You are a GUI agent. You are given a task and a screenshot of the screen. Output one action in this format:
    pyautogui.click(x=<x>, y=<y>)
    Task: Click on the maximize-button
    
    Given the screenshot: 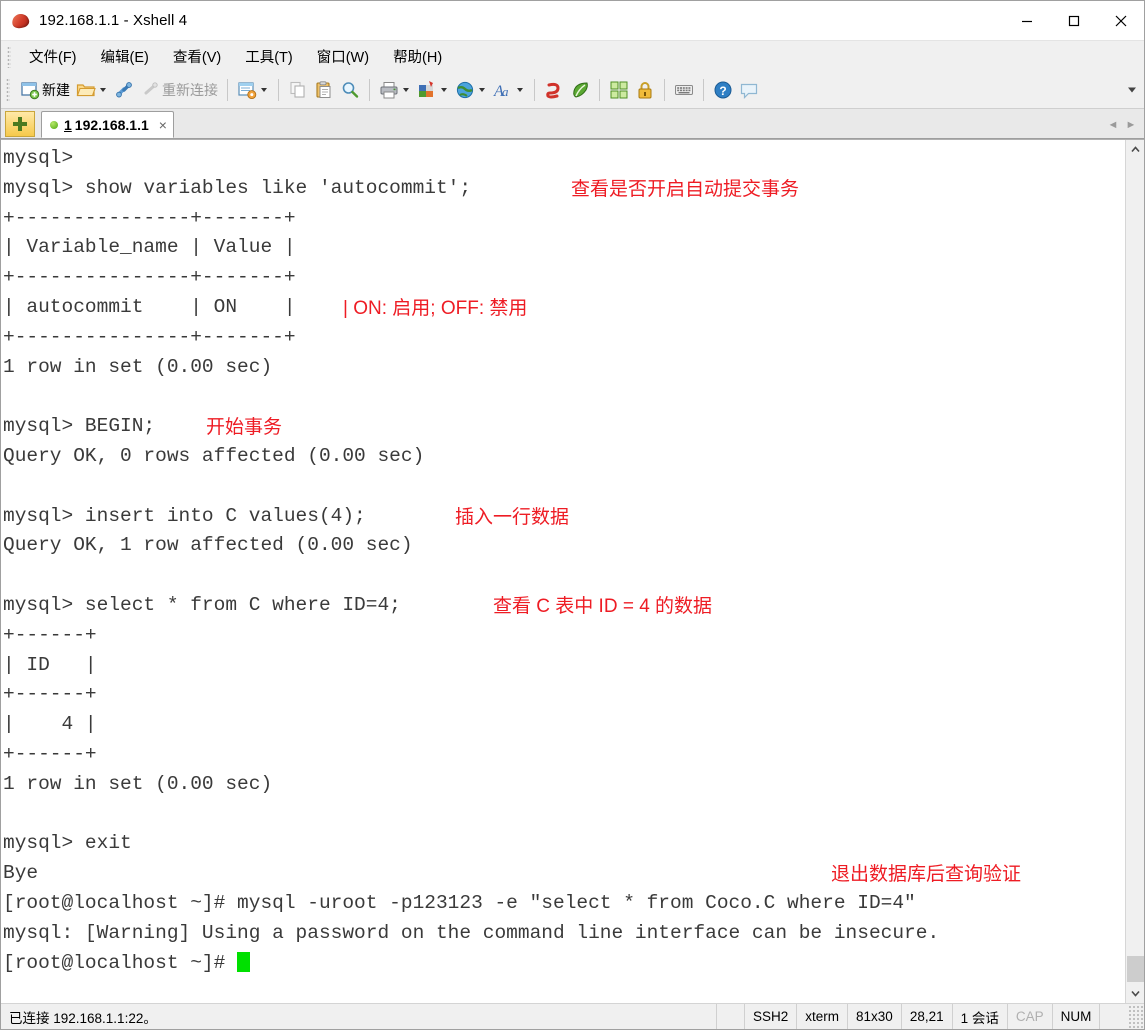 What is the action you would take?
    pyautogui.click(x=1073, y=20)
    